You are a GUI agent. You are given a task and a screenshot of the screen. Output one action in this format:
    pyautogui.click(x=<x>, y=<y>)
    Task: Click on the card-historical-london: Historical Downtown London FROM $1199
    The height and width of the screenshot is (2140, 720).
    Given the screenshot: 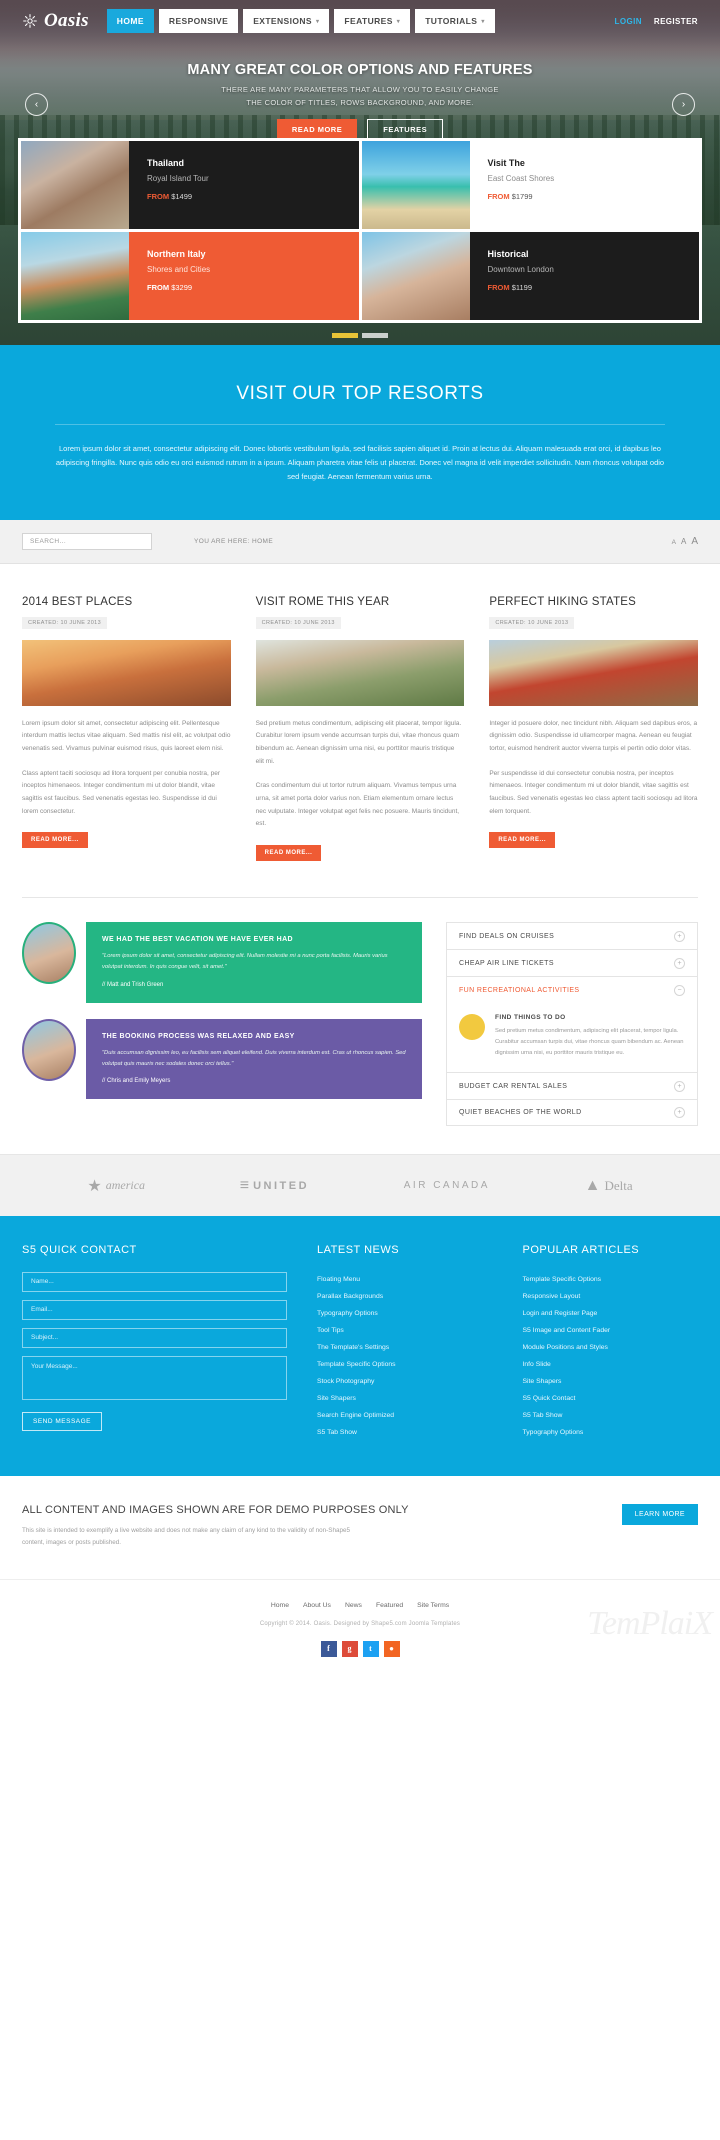 What is the action you would take?
    pyautogui.click(x=530, y=276)
    